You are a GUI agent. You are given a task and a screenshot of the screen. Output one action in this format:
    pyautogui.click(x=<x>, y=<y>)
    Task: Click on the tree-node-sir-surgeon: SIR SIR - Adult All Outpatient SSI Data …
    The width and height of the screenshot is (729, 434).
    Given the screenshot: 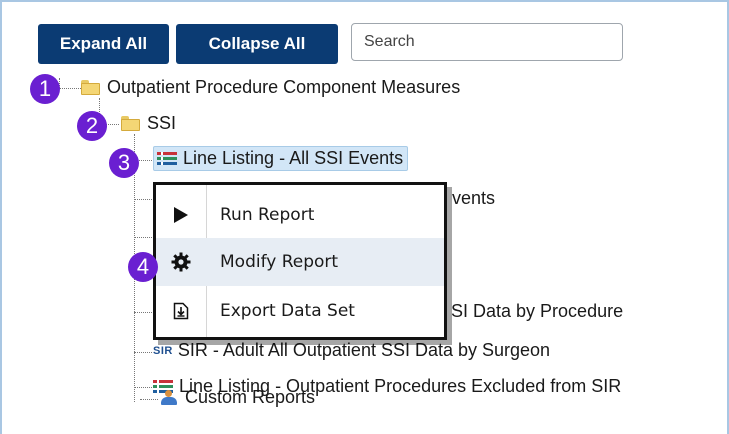 What is the action you would take?
    pyautogui.click(x=351, y=350)
    